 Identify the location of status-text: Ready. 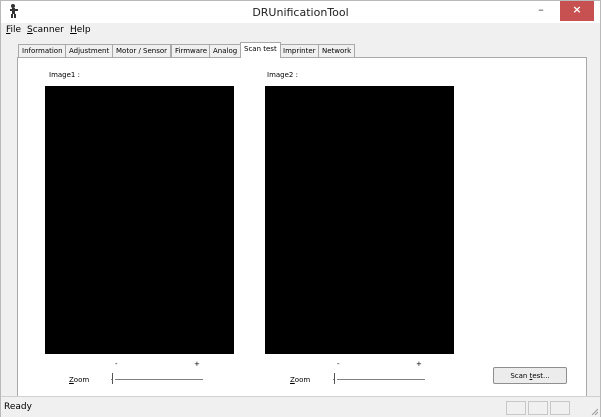
(18, 407).